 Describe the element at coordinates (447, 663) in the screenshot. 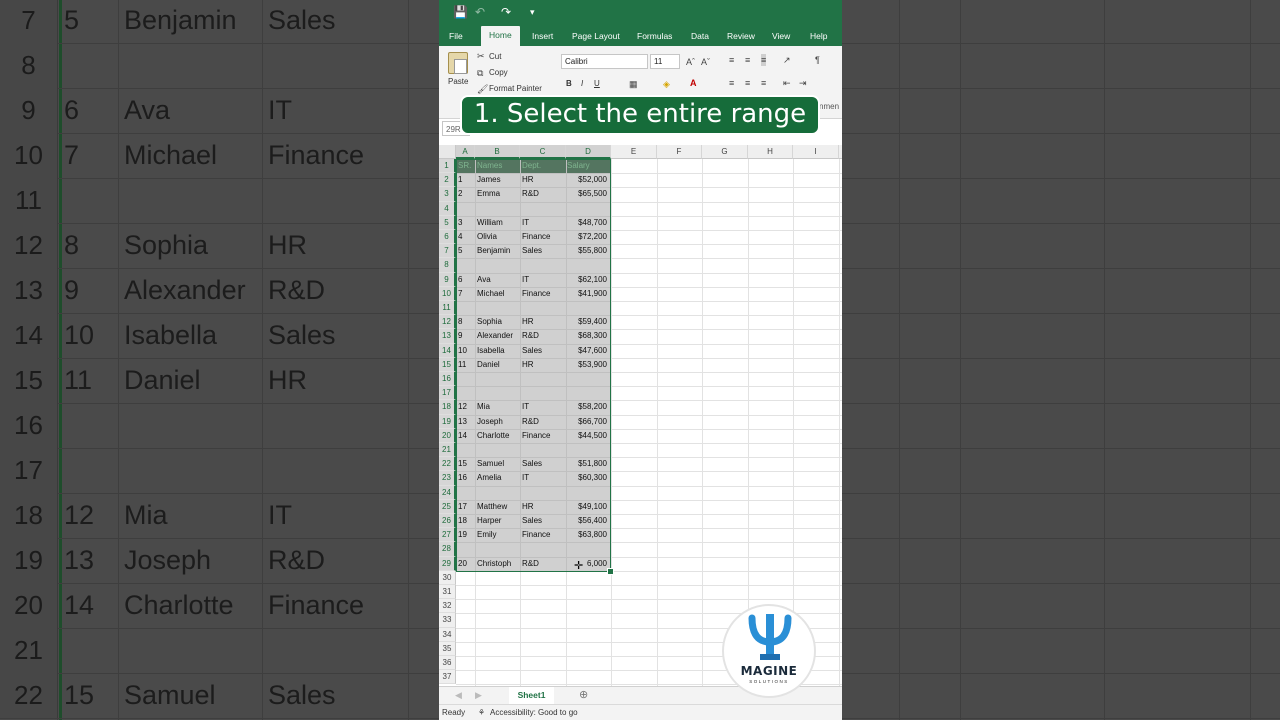

I see `row-header: 36` at that location.